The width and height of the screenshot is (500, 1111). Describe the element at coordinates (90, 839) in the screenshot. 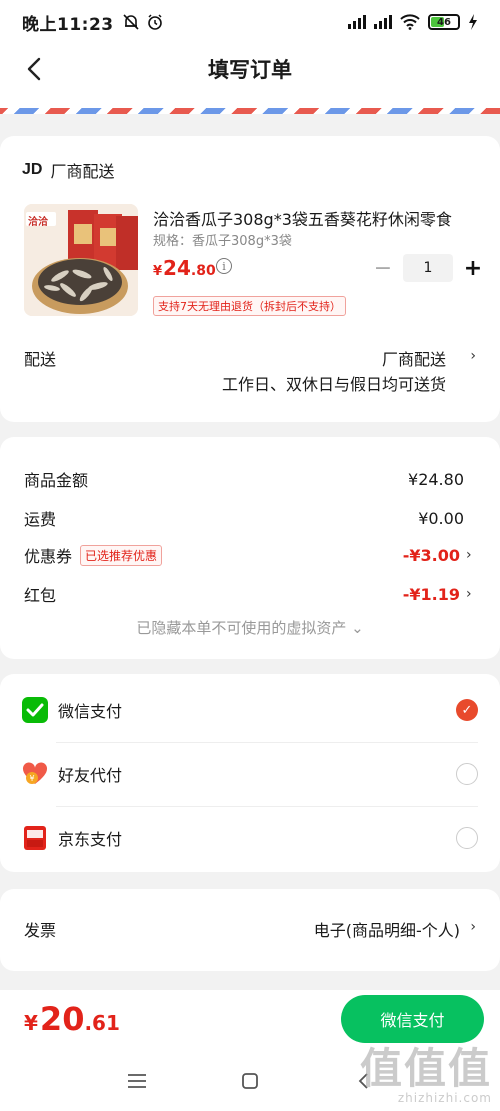

I see `payment-option-label: 京东支付` at that location.